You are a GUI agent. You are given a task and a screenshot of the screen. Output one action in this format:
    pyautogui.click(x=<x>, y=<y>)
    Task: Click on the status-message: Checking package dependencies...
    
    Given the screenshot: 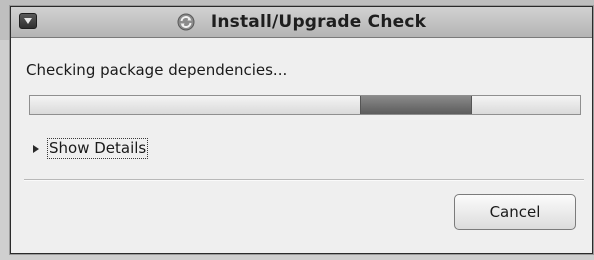 What is the action you would take?
    pyautogui.click(x=157, y=70)
    